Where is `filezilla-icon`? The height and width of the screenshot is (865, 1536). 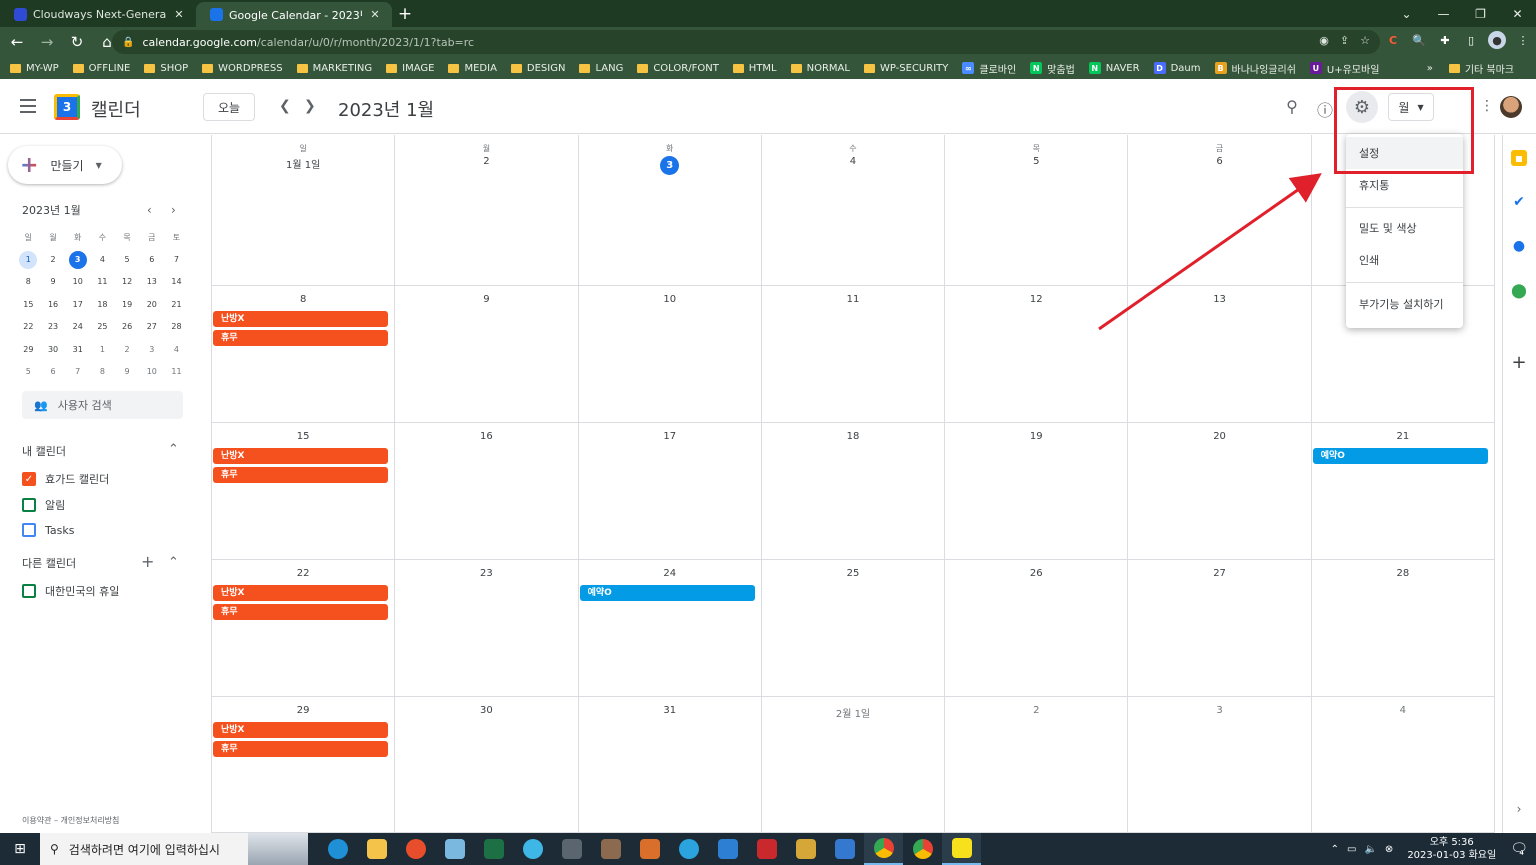 filezilla-icon is located at coordinates (766, 849).